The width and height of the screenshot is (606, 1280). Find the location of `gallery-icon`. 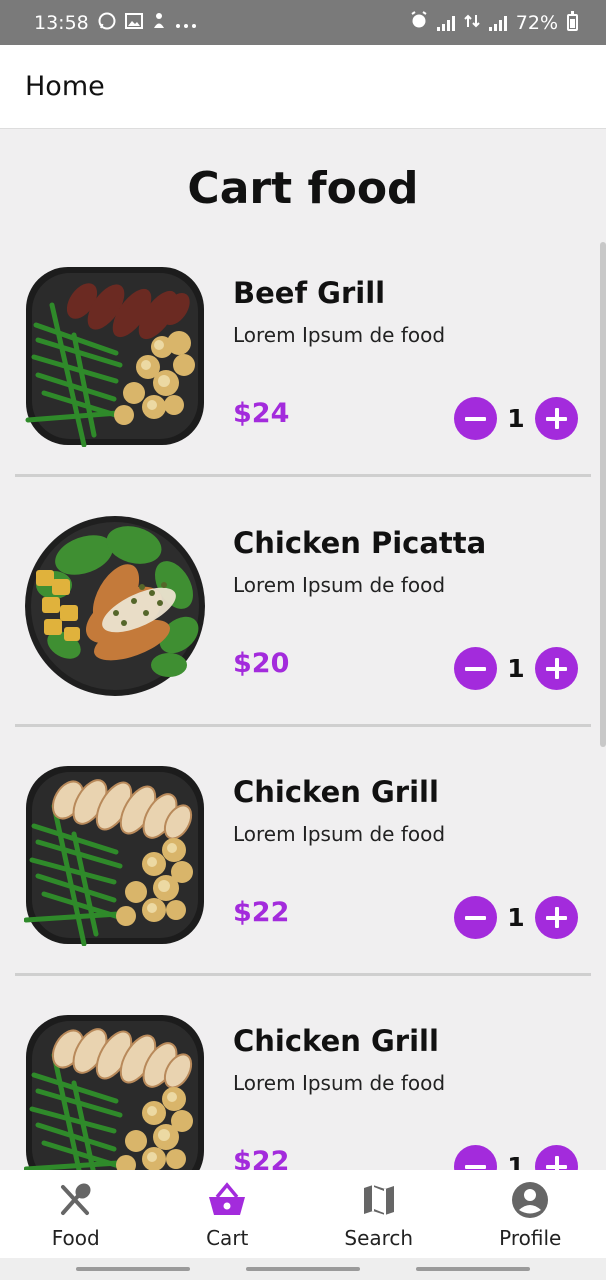

gallery-icon is located at coordinates (133, 23).